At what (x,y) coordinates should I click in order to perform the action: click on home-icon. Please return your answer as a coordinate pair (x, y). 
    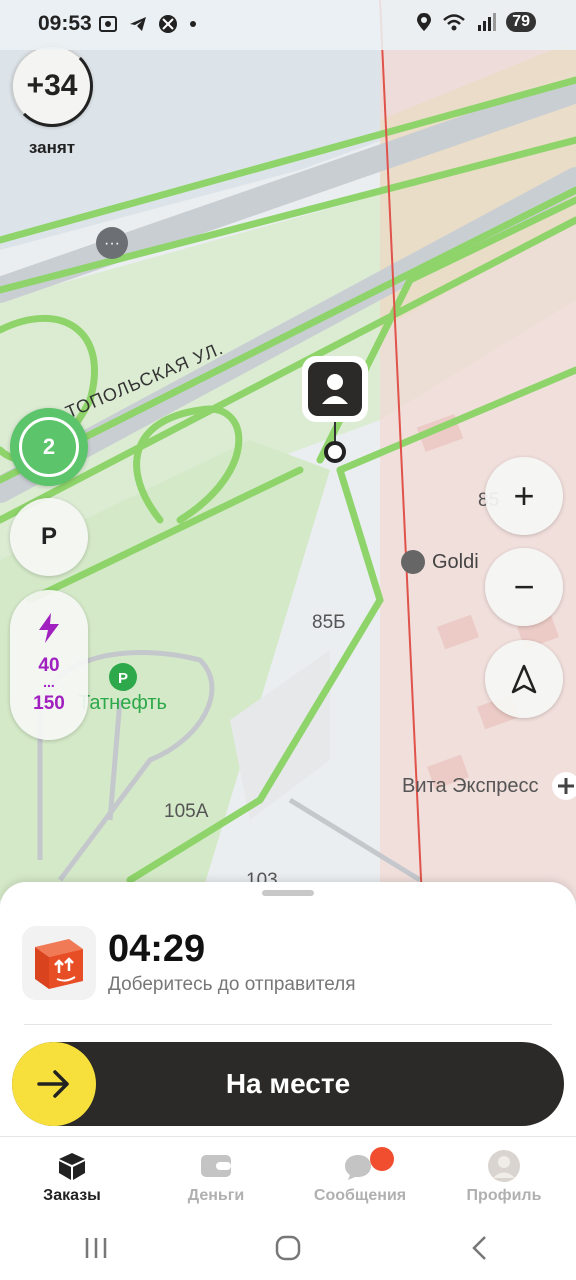
    Looking at the image, I should click on (288, 1248).